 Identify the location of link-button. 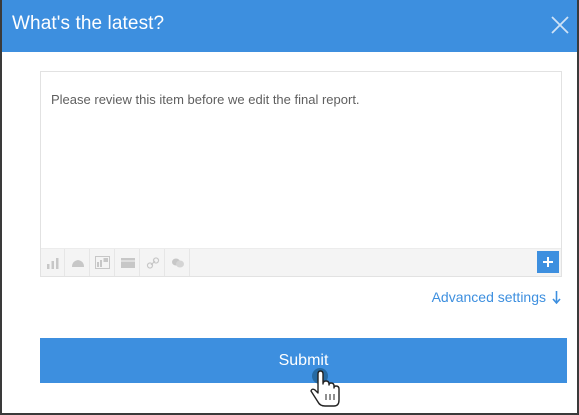
(153, 262).